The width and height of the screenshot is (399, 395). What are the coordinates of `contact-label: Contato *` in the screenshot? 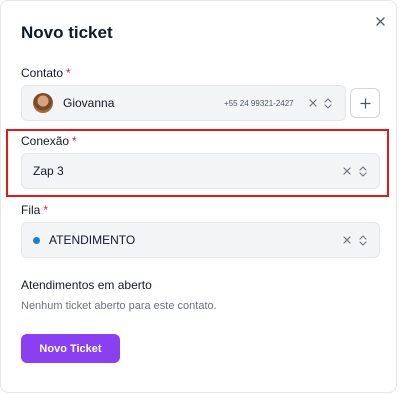 It's located at (46, 73).